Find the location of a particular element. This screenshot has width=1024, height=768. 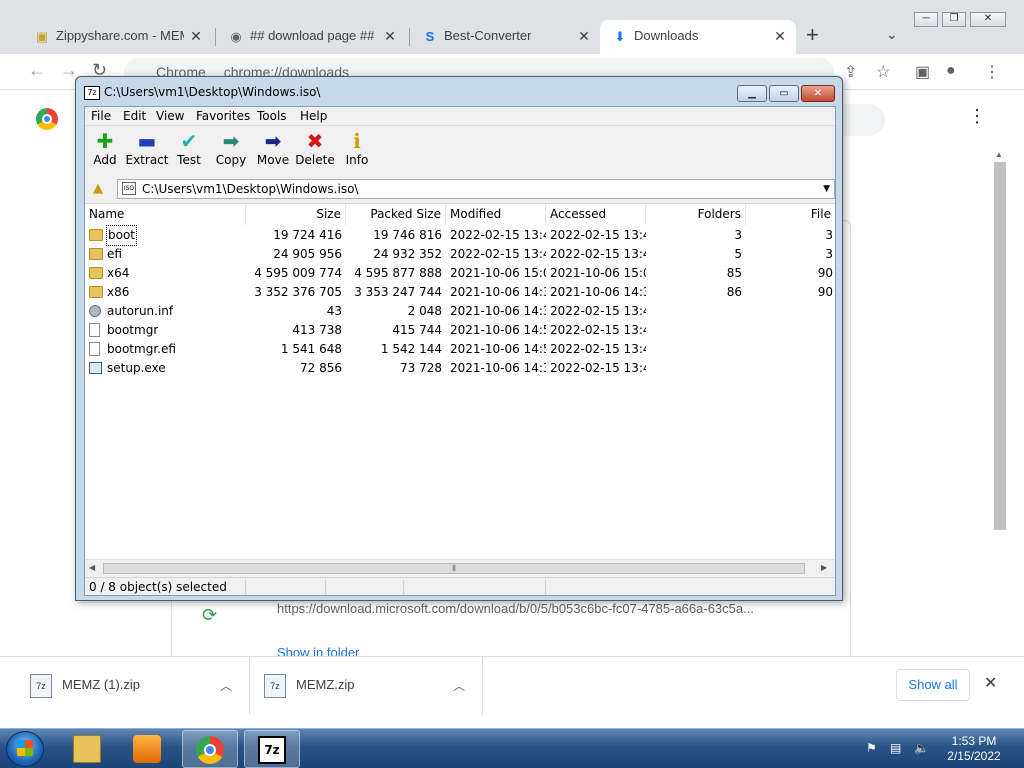

taskbar-explorer is located at coordinates (88, 749).